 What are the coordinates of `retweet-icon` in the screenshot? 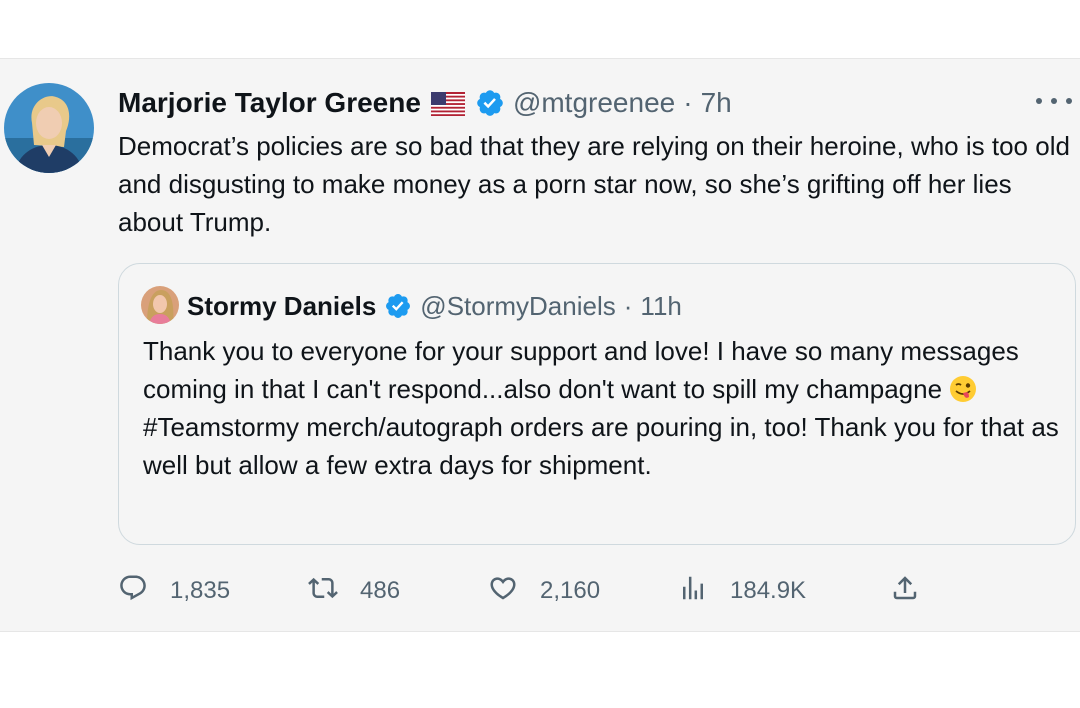 It's located at (323, 591).